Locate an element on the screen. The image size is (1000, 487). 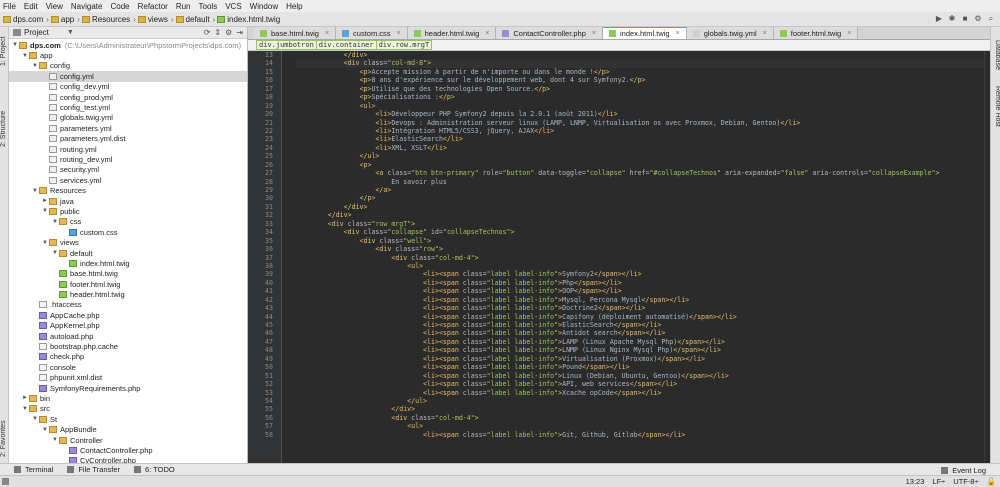
tree-folder: ▼ views is located at coordinates (128, 242).